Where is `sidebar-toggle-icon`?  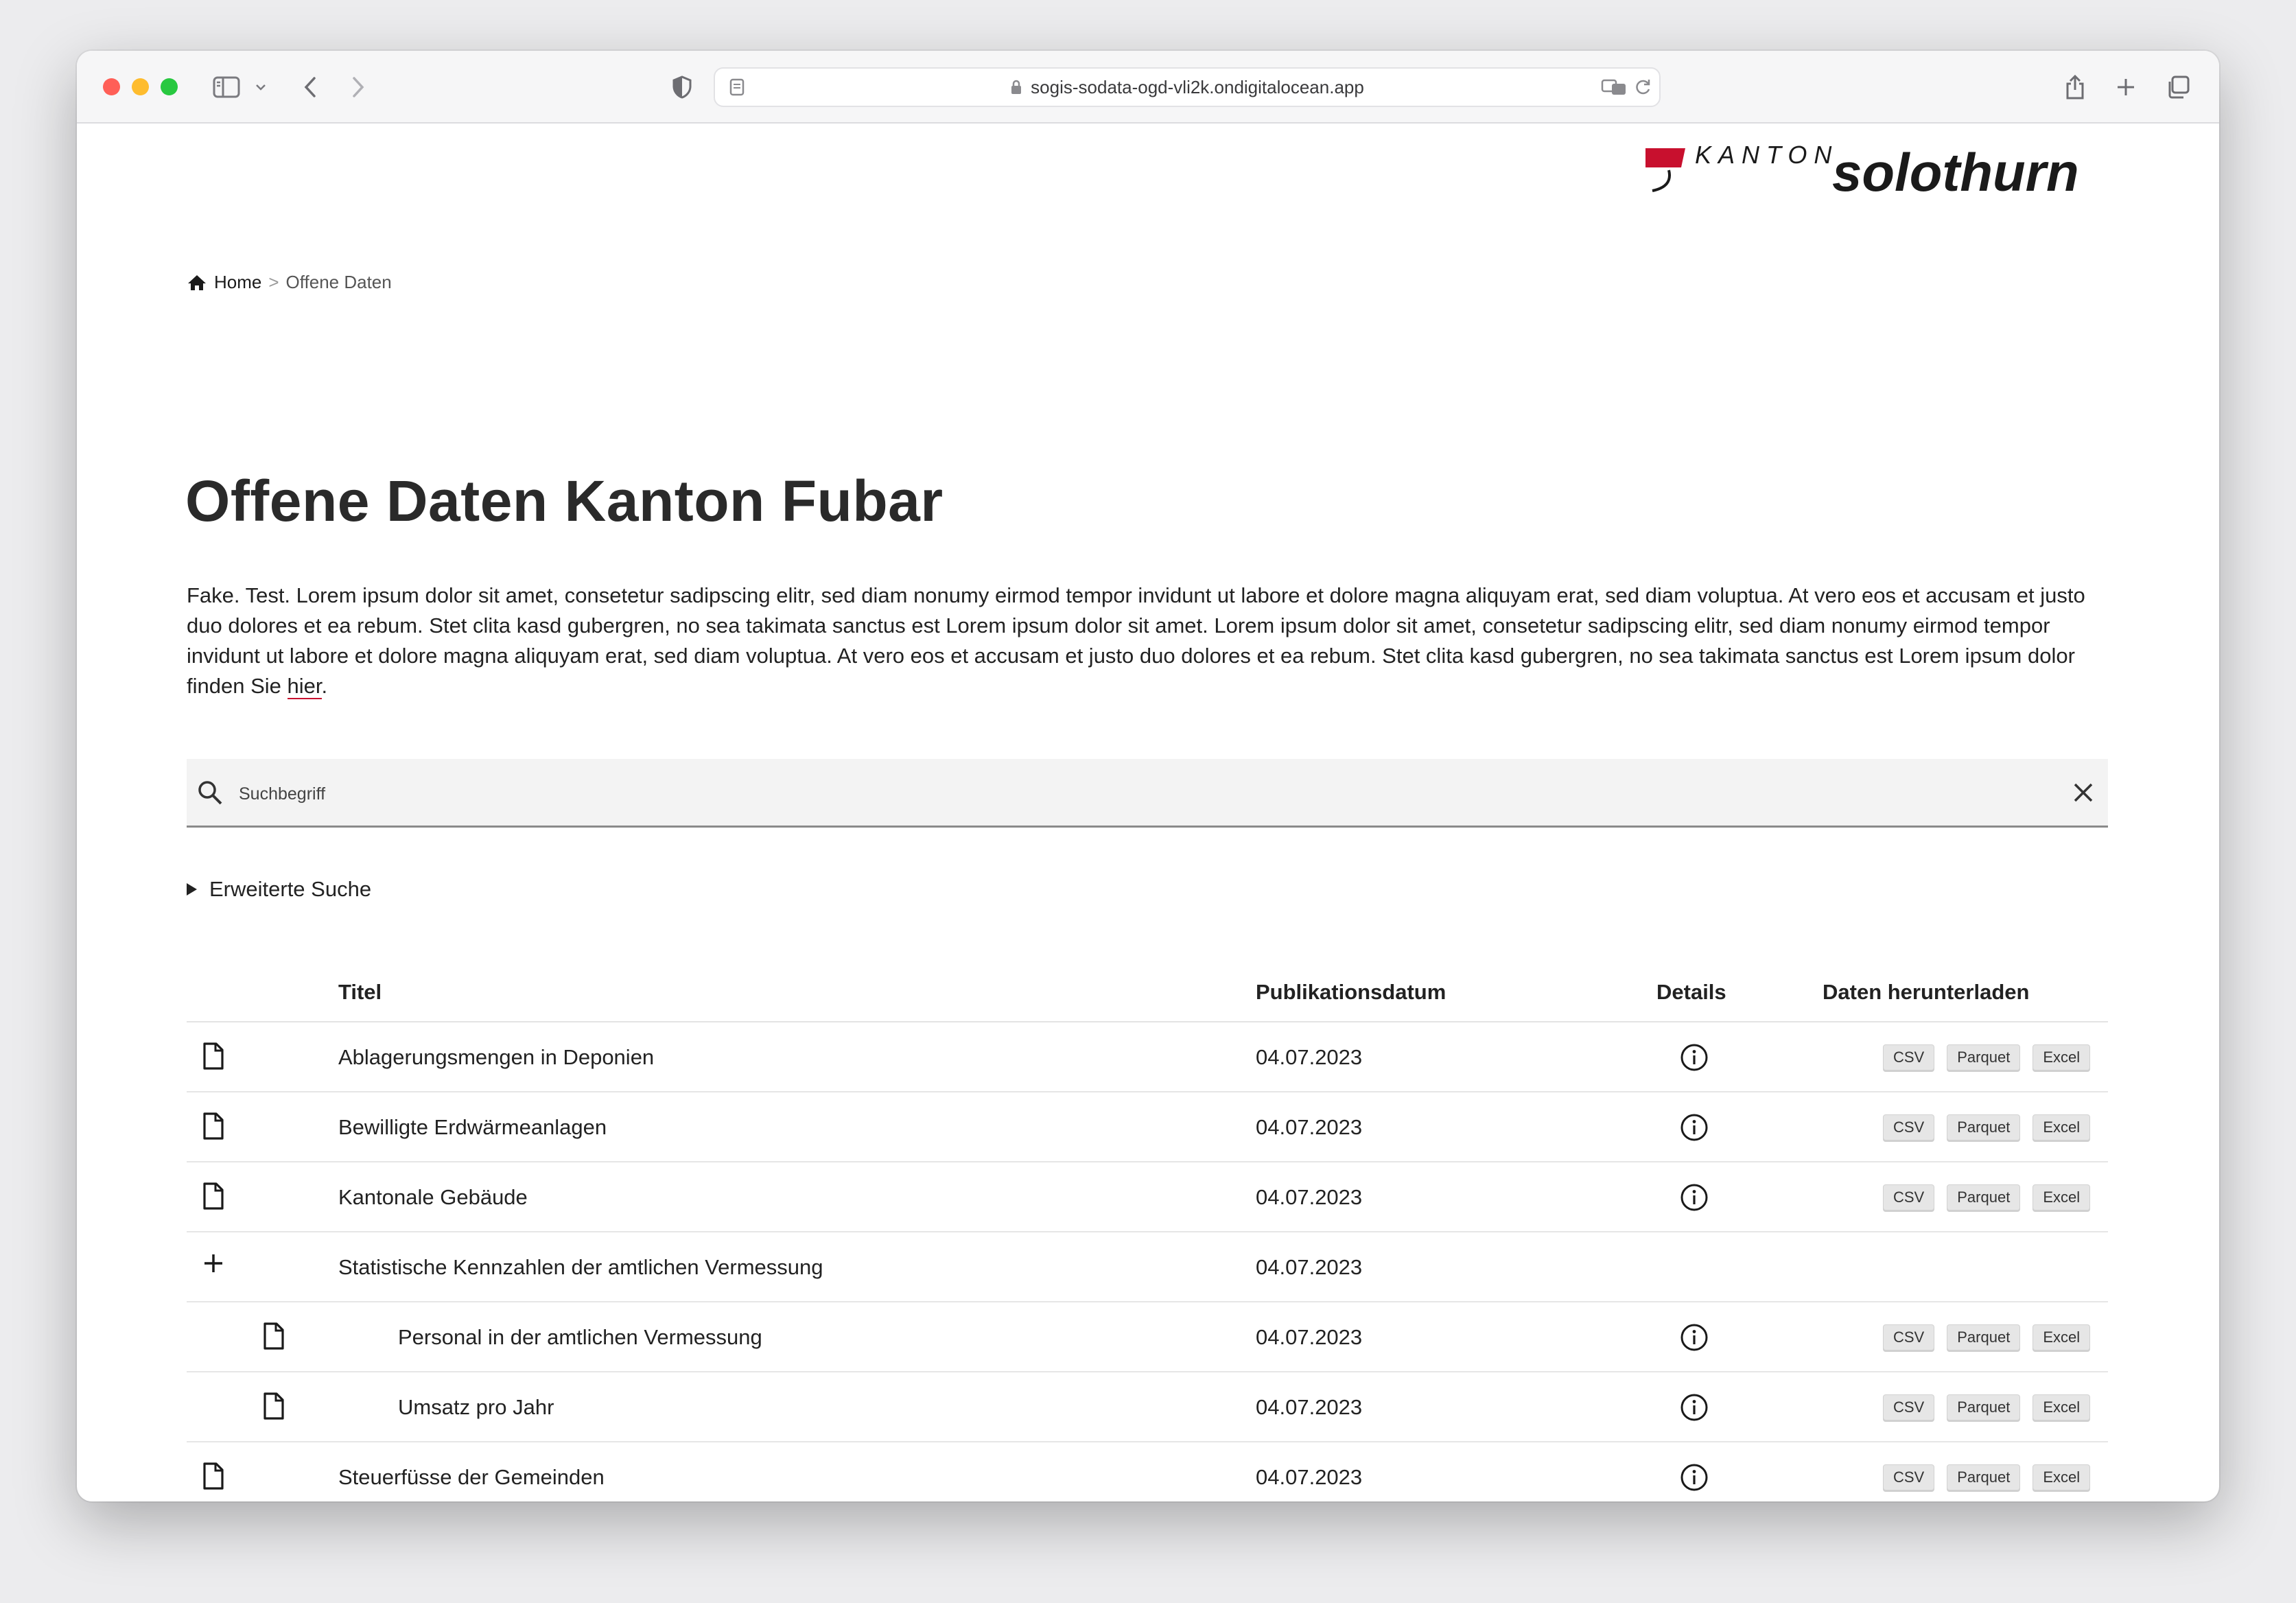 sidebar-toggle-icon is located at coordinates (226, 87).